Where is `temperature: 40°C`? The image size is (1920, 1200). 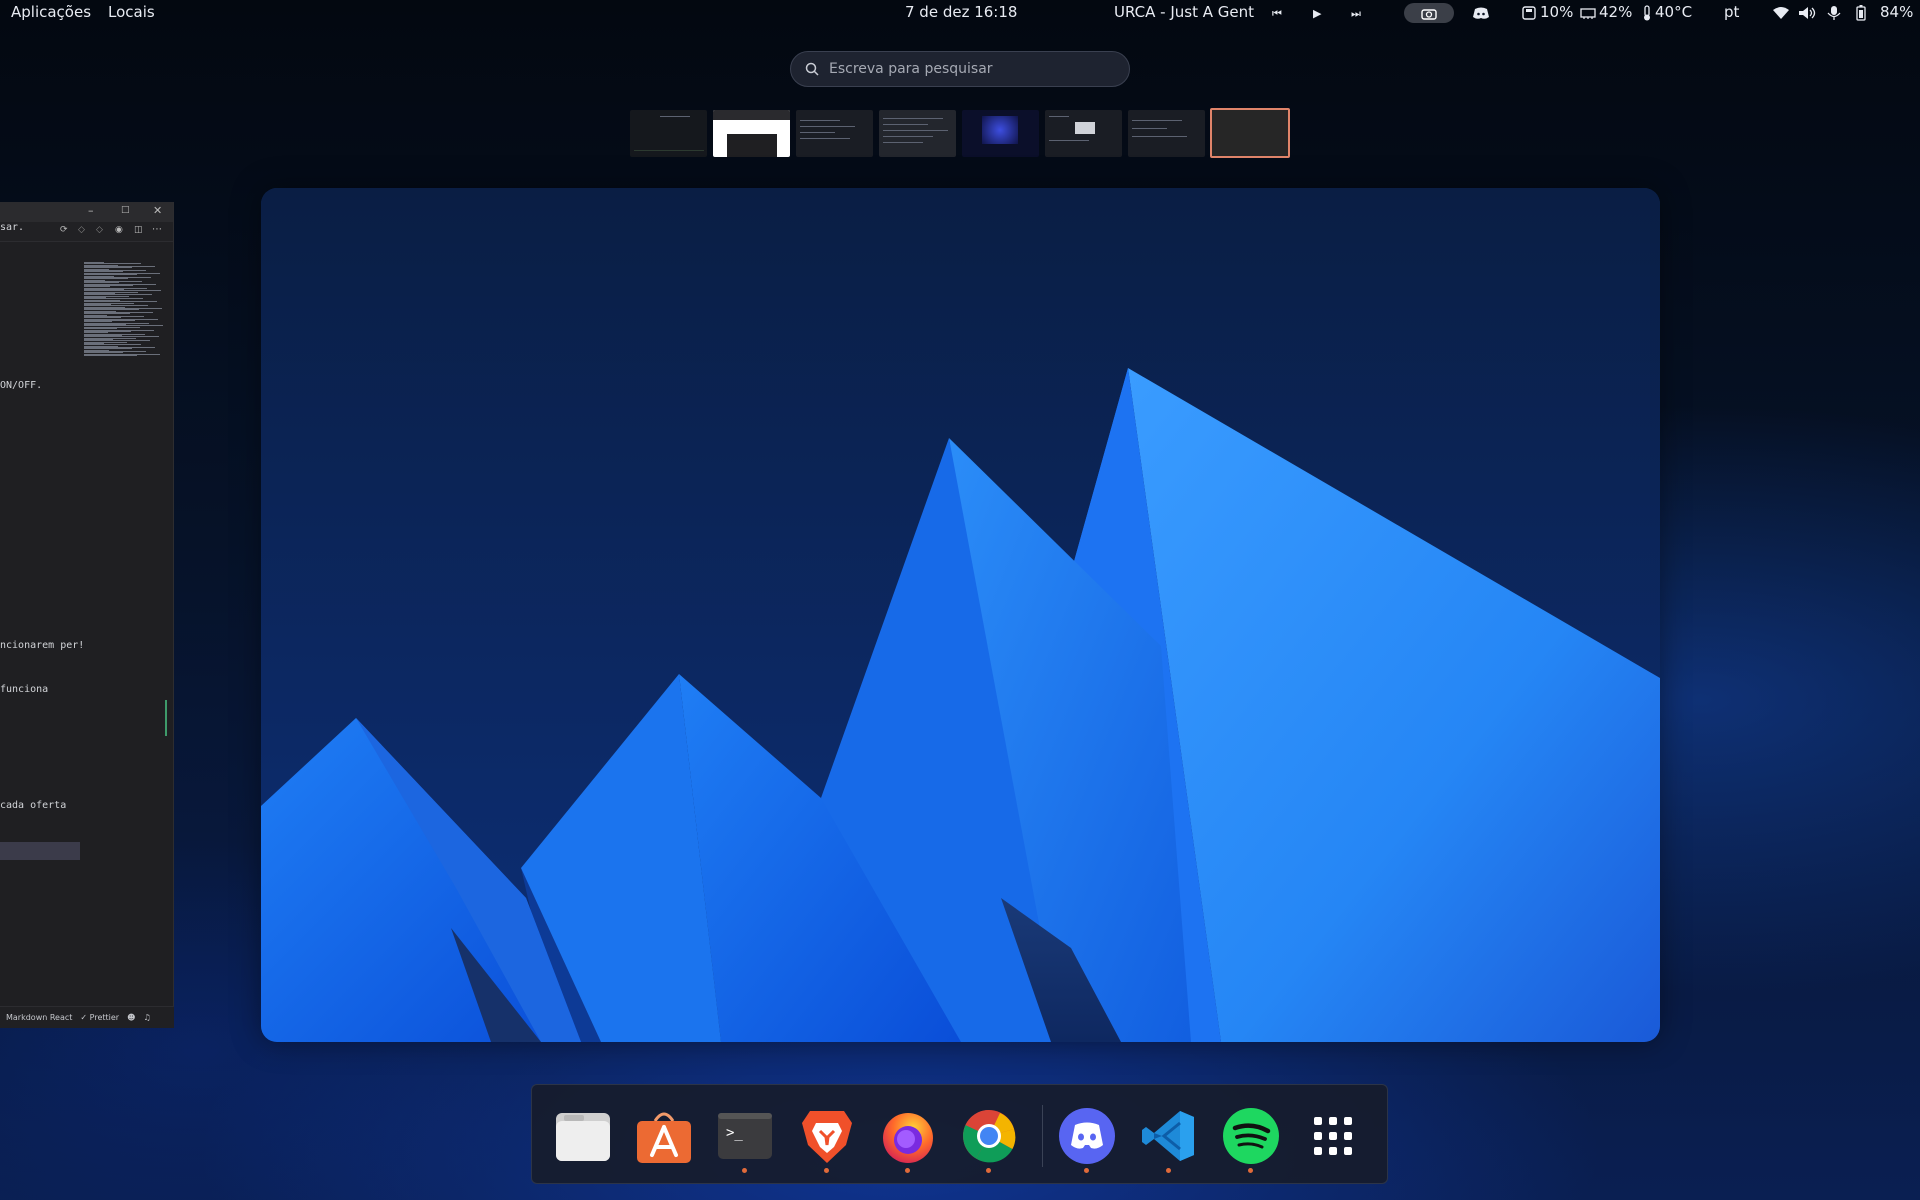
temperature: 40°C is located at coordinates (1674, 12).